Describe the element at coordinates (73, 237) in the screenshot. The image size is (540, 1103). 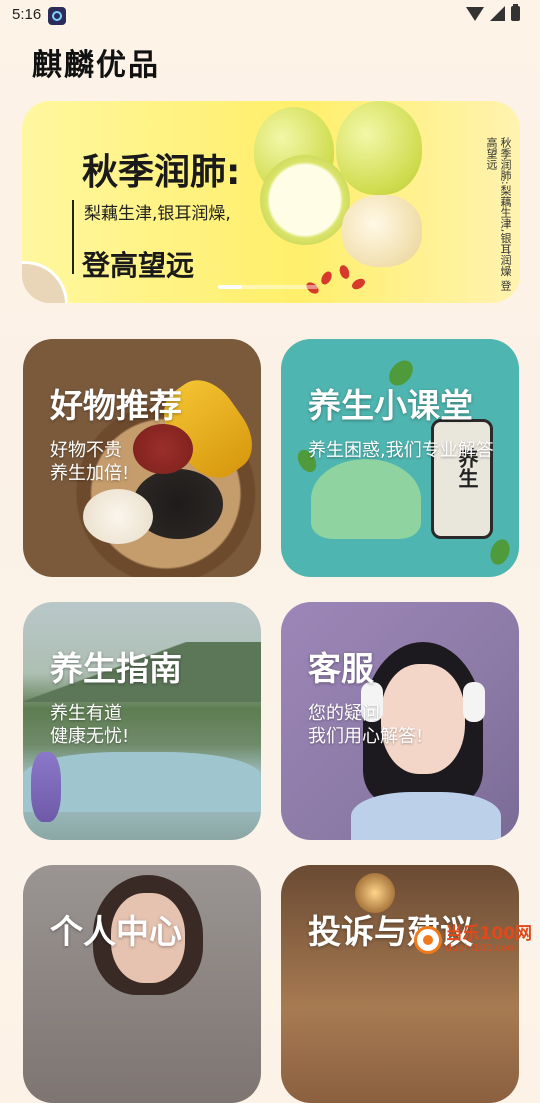
I see `banner-divider` at that location.